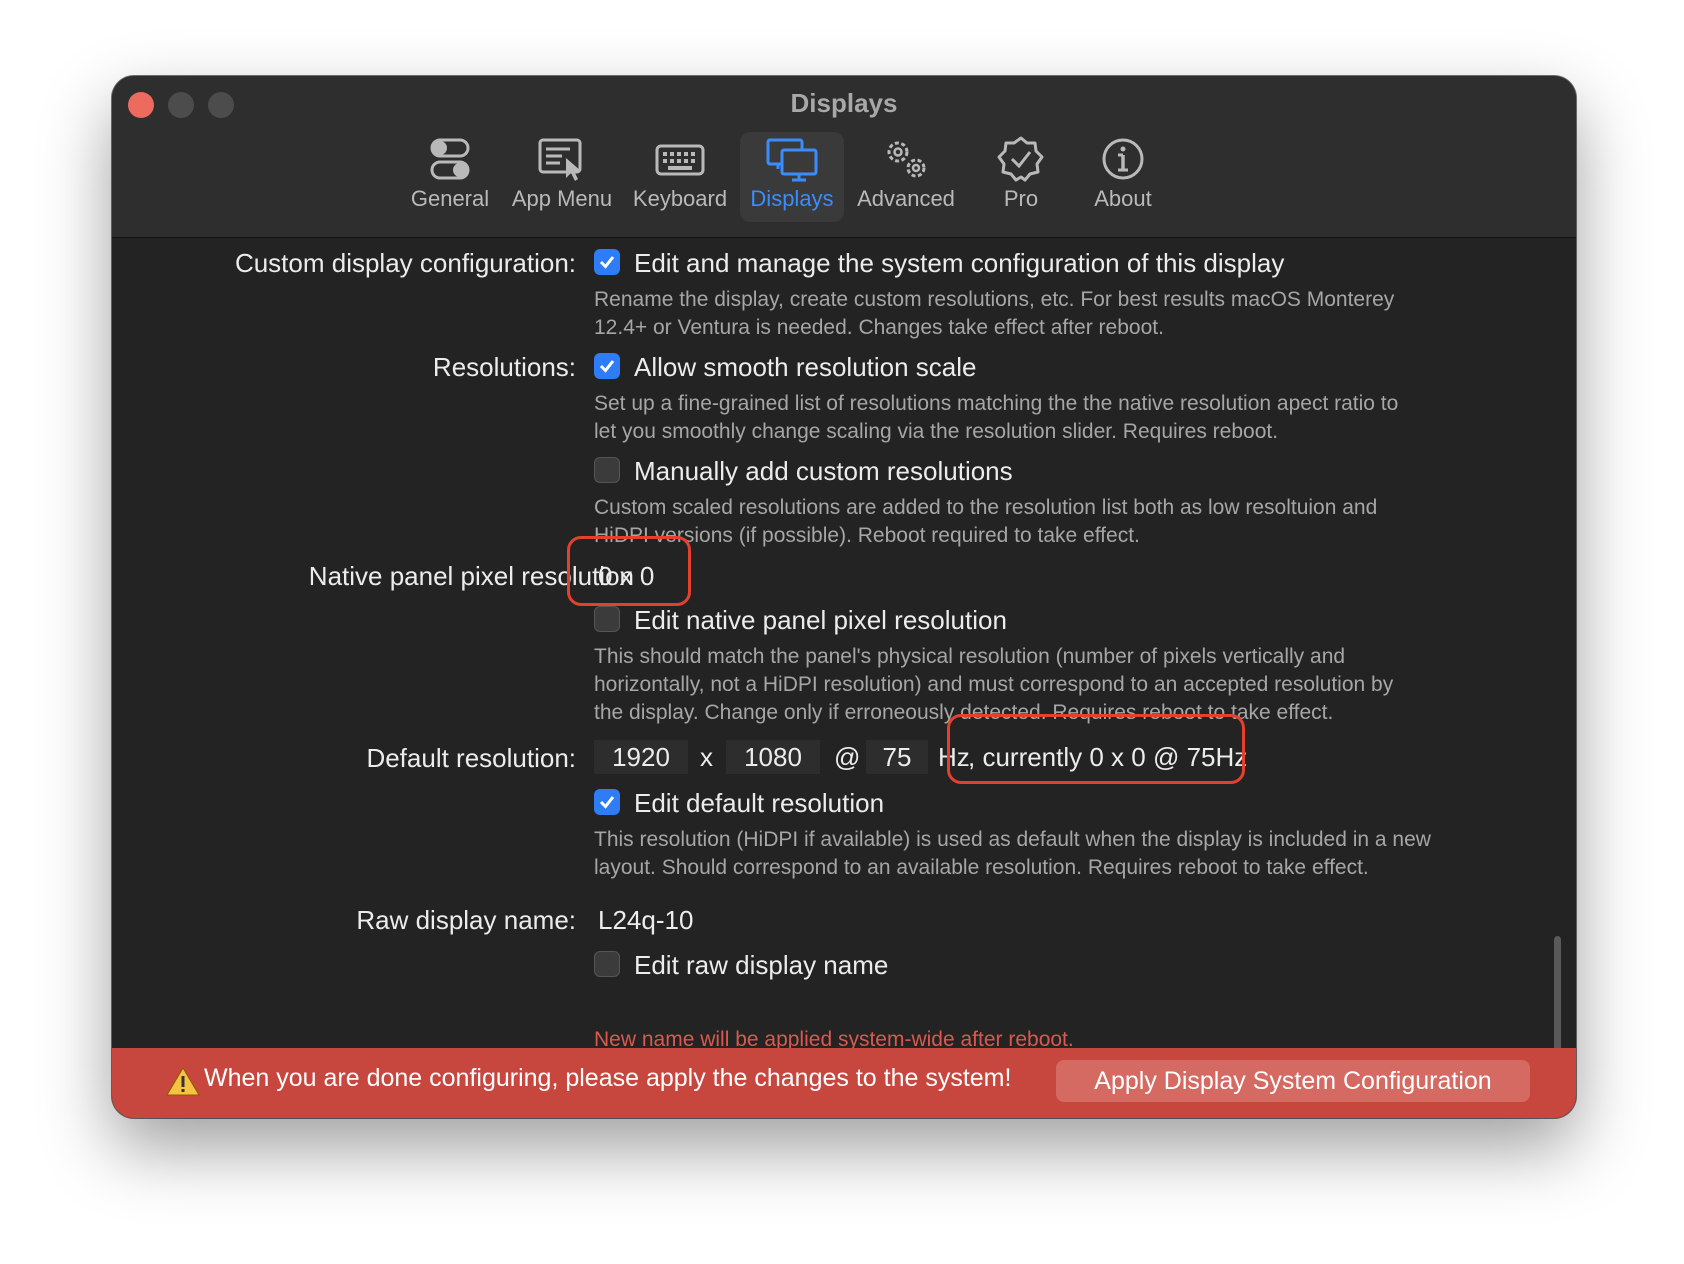  I want to click on tab-displays: Displays, so click(792, 177).